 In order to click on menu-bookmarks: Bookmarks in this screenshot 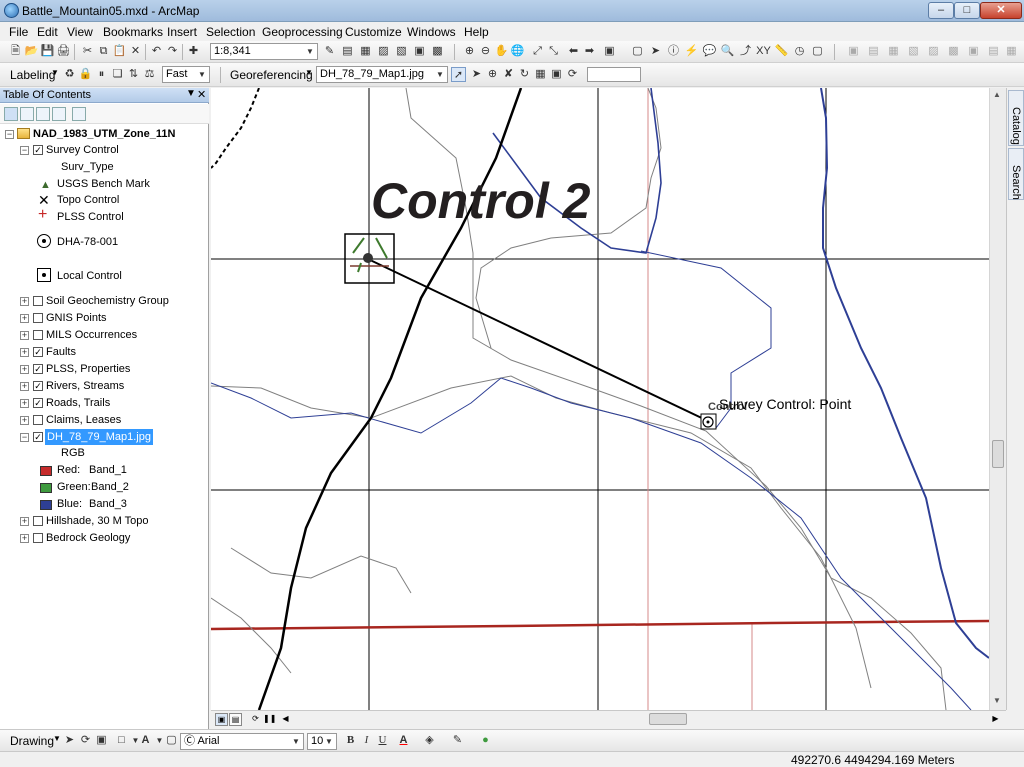, I will do `click(133, 32)`.